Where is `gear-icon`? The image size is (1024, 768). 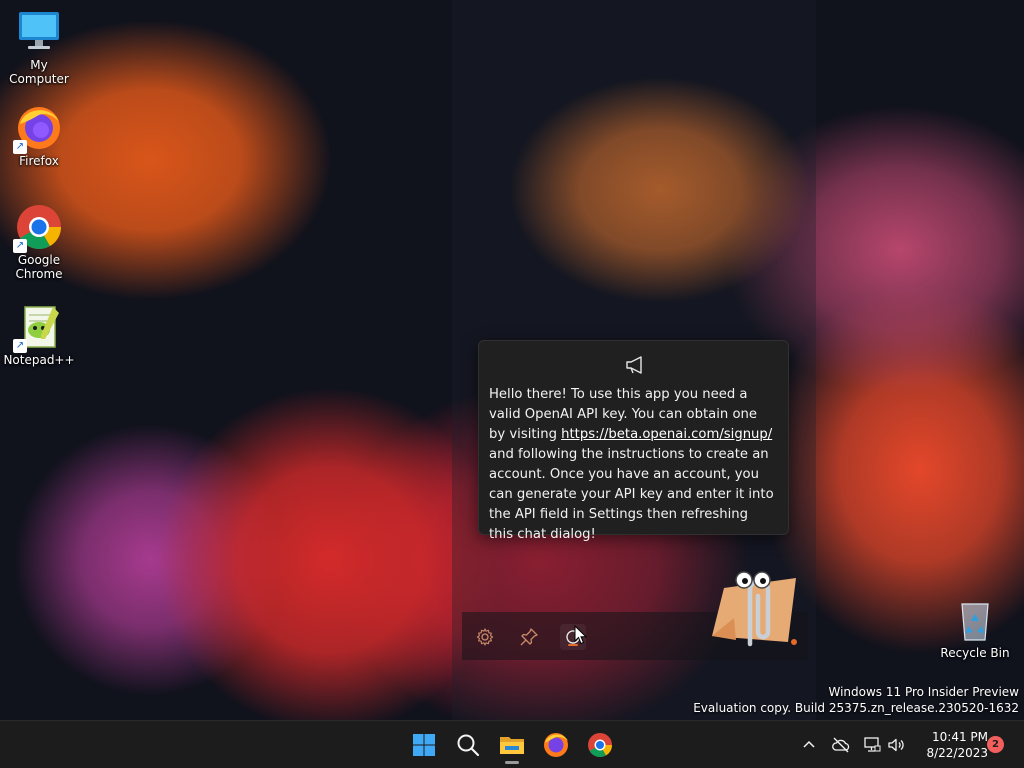 gear-icon is located at coordinates (485, 637).